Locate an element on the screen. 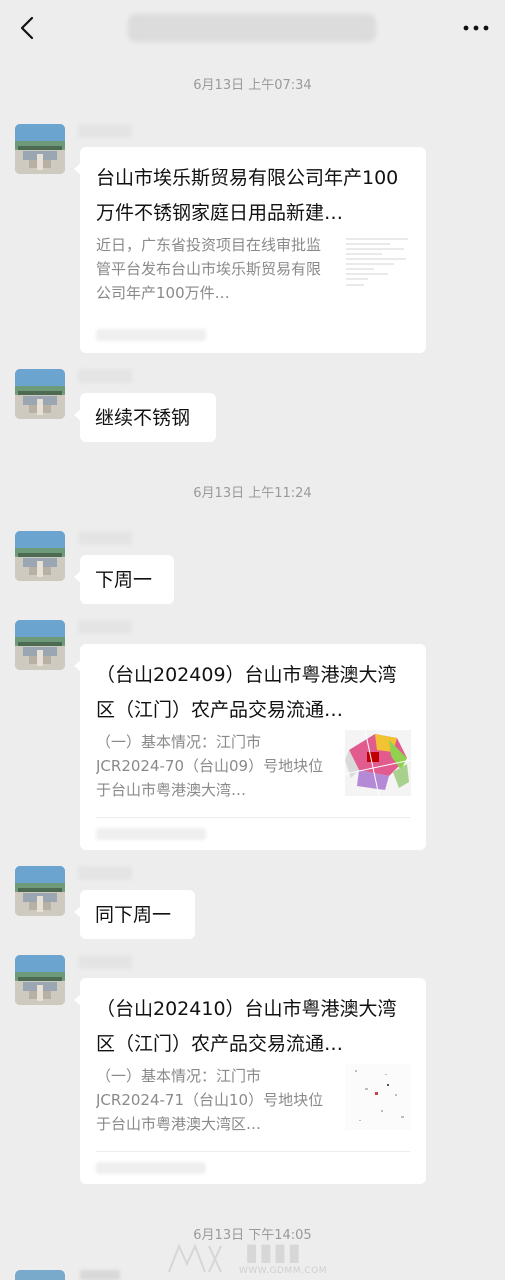 The width and height of the screenshot is (505, 1280). message-bubble: 继续不锈钢 is located at coordinates (145, 417).